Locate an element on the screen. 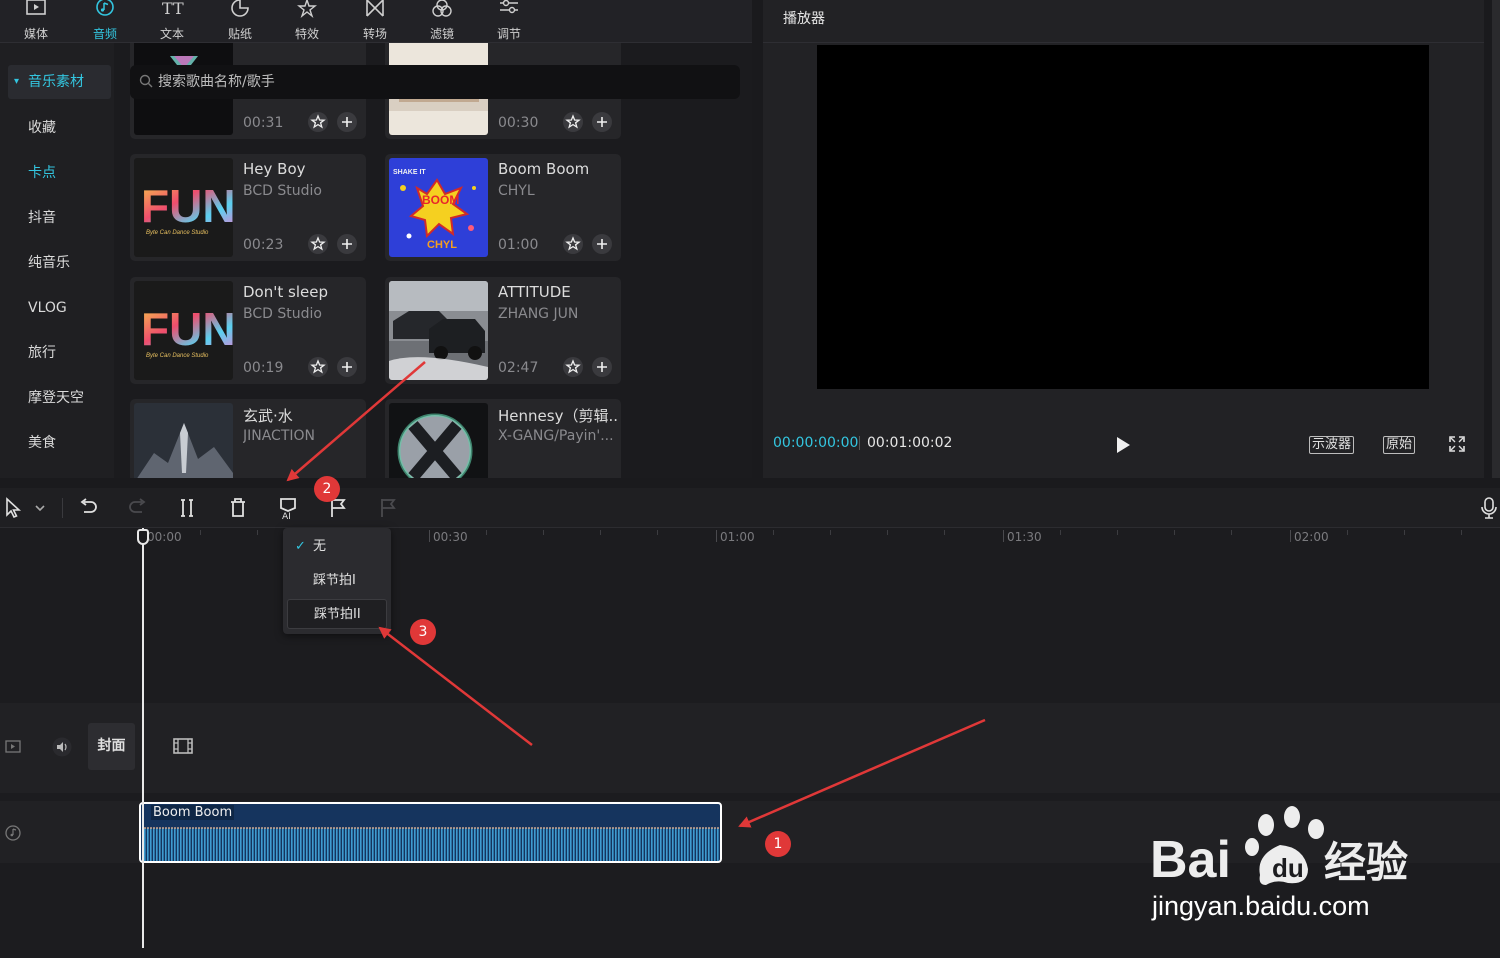 The width and height of the screenshot is (1500, 958). current-time: 00:00:00:00 is located at coordinates (816, 443).